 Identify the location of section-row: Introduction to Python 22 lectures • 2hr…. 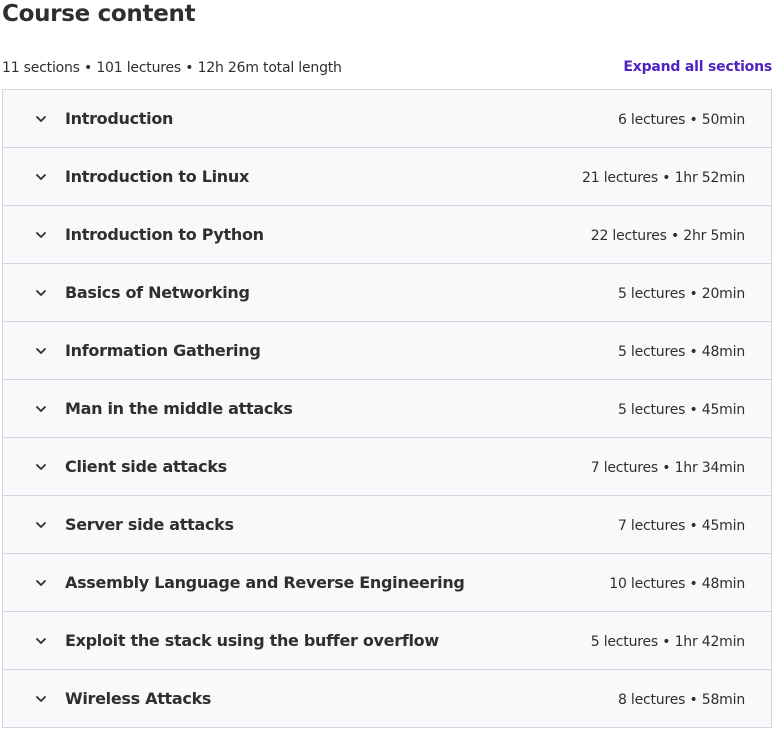
(387, 235).